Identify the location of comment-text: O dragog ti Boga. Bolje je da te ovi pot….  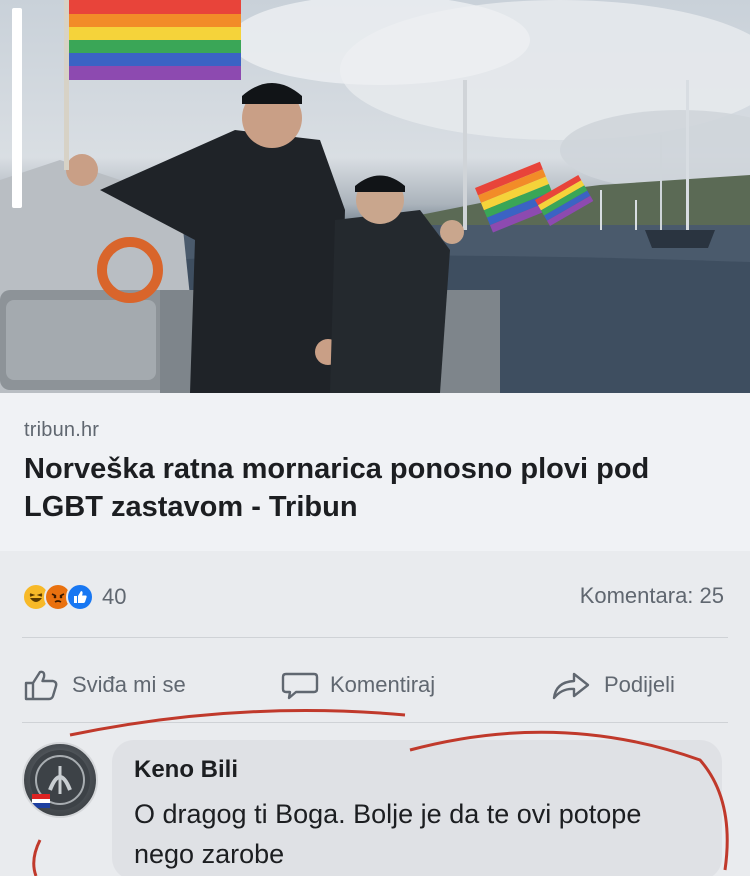
(388, 834).